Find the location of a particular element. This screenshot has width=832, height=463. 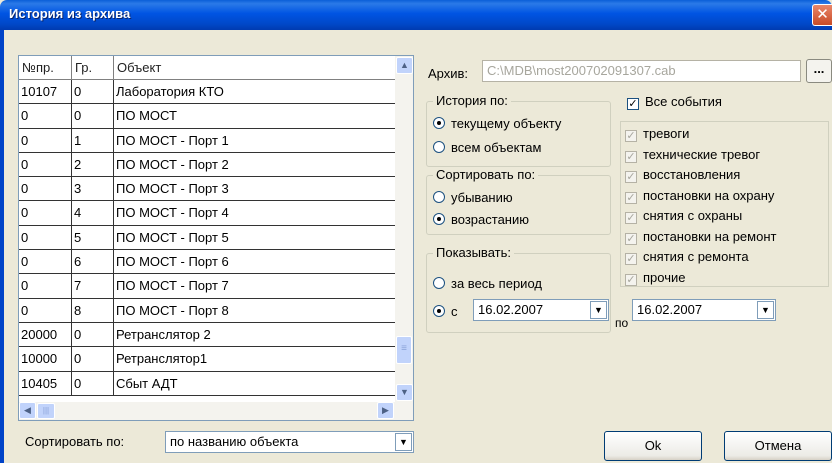

table-row: 0 4 ПО МОСТ - Порт 4 is located at coordinates (207, 213).